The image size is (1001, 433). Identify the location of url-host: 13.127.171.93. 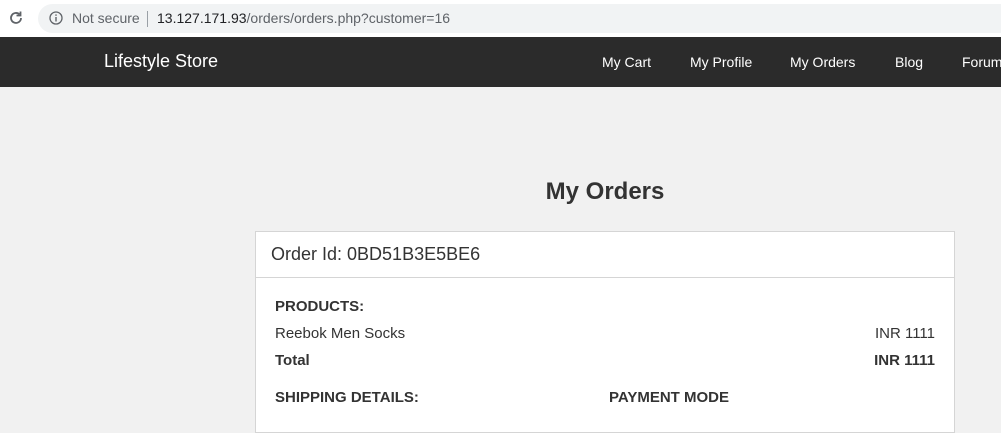
(202, 18).